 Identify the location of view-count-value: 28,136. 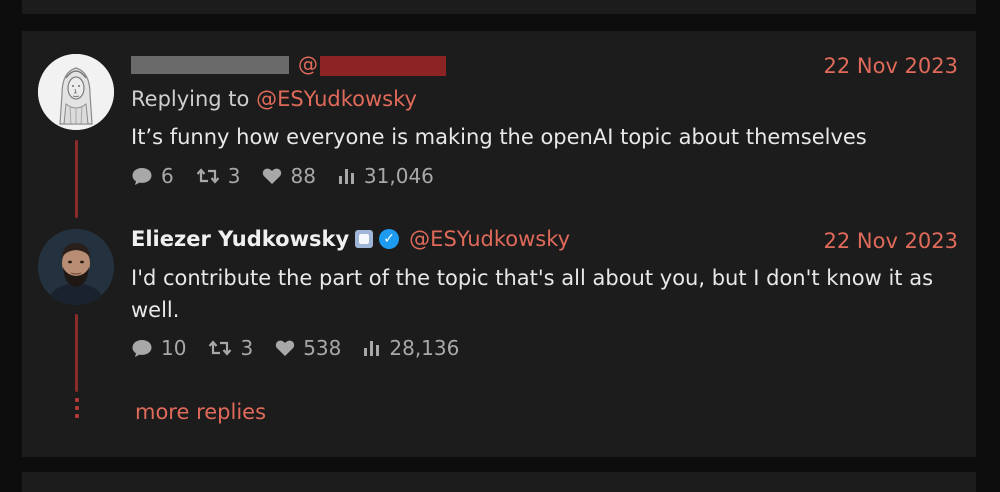
(424, 348).